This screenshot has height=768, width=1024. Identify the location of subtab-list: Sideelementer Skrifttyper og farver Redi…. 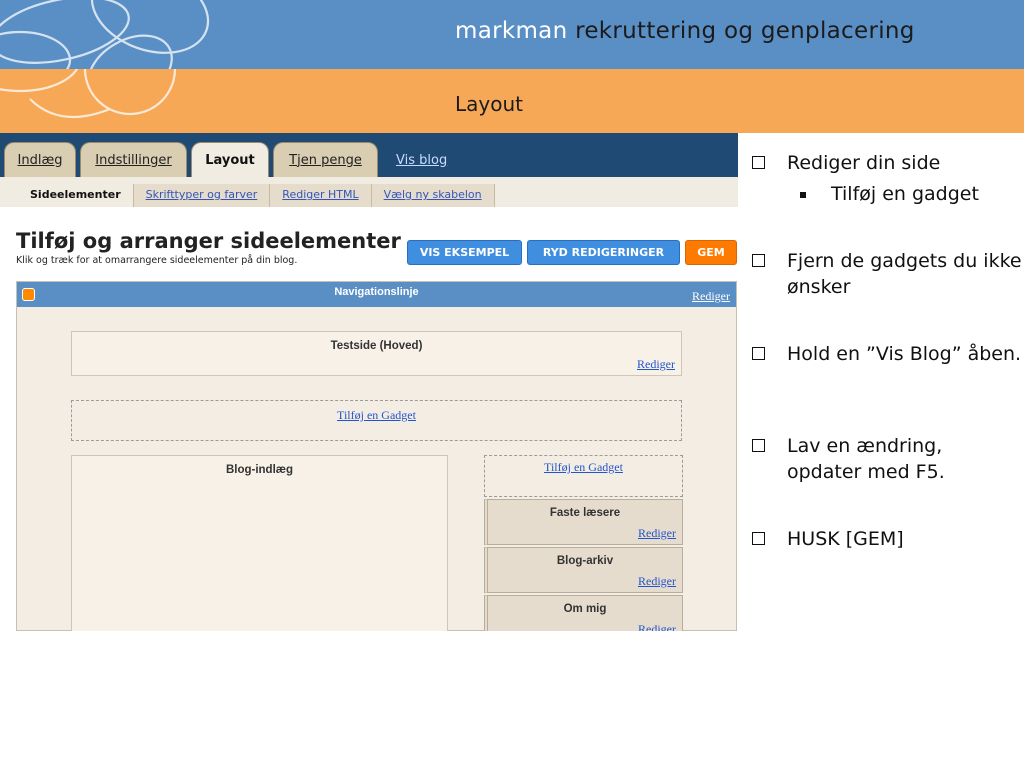
(256, 195).